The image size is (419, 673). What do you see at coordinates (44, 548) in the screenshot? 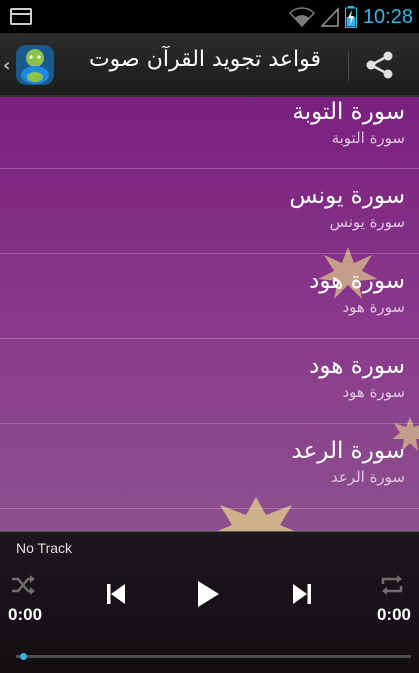
I see `track-name: No Track` at bounding box center [44, 548].